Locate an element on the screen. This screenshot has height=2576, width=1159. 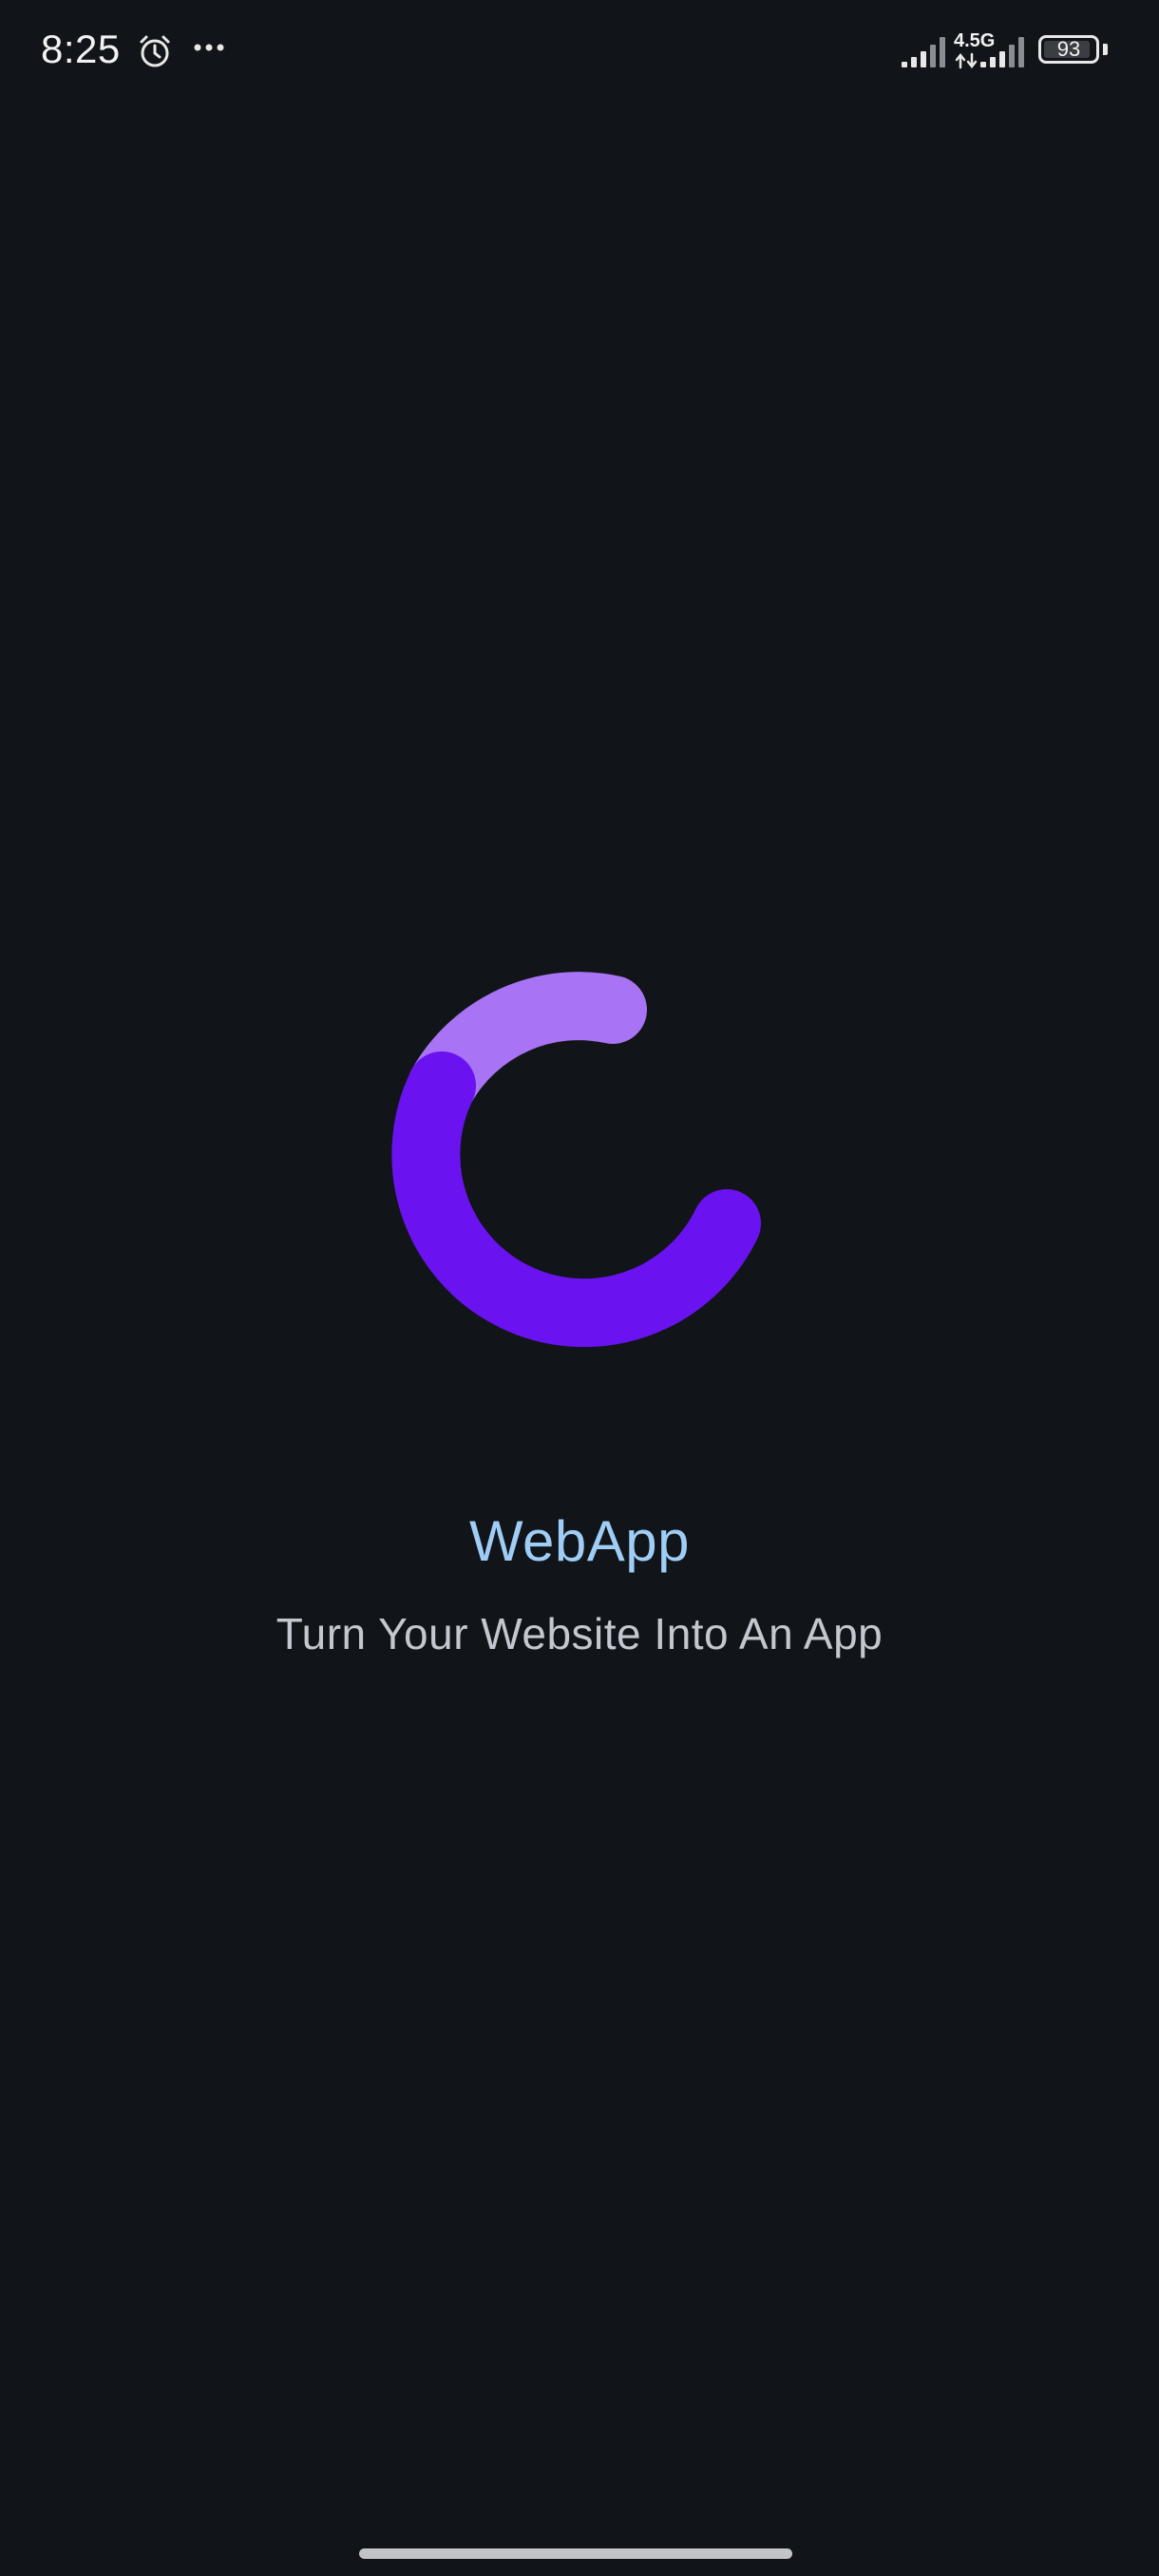
alarm-clock-icon is located at coordinates (155, 51).